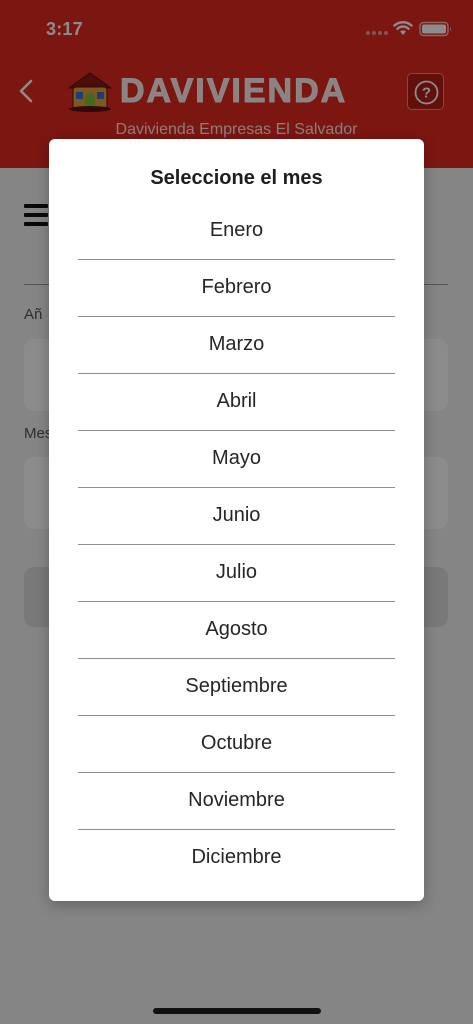 The height and width of the screenshot is (1024, 473). What do you see at coordinates (236, 288) in the screenshot?
I see `month-option-febrero: Febrero` at bounding box center [236, 288].